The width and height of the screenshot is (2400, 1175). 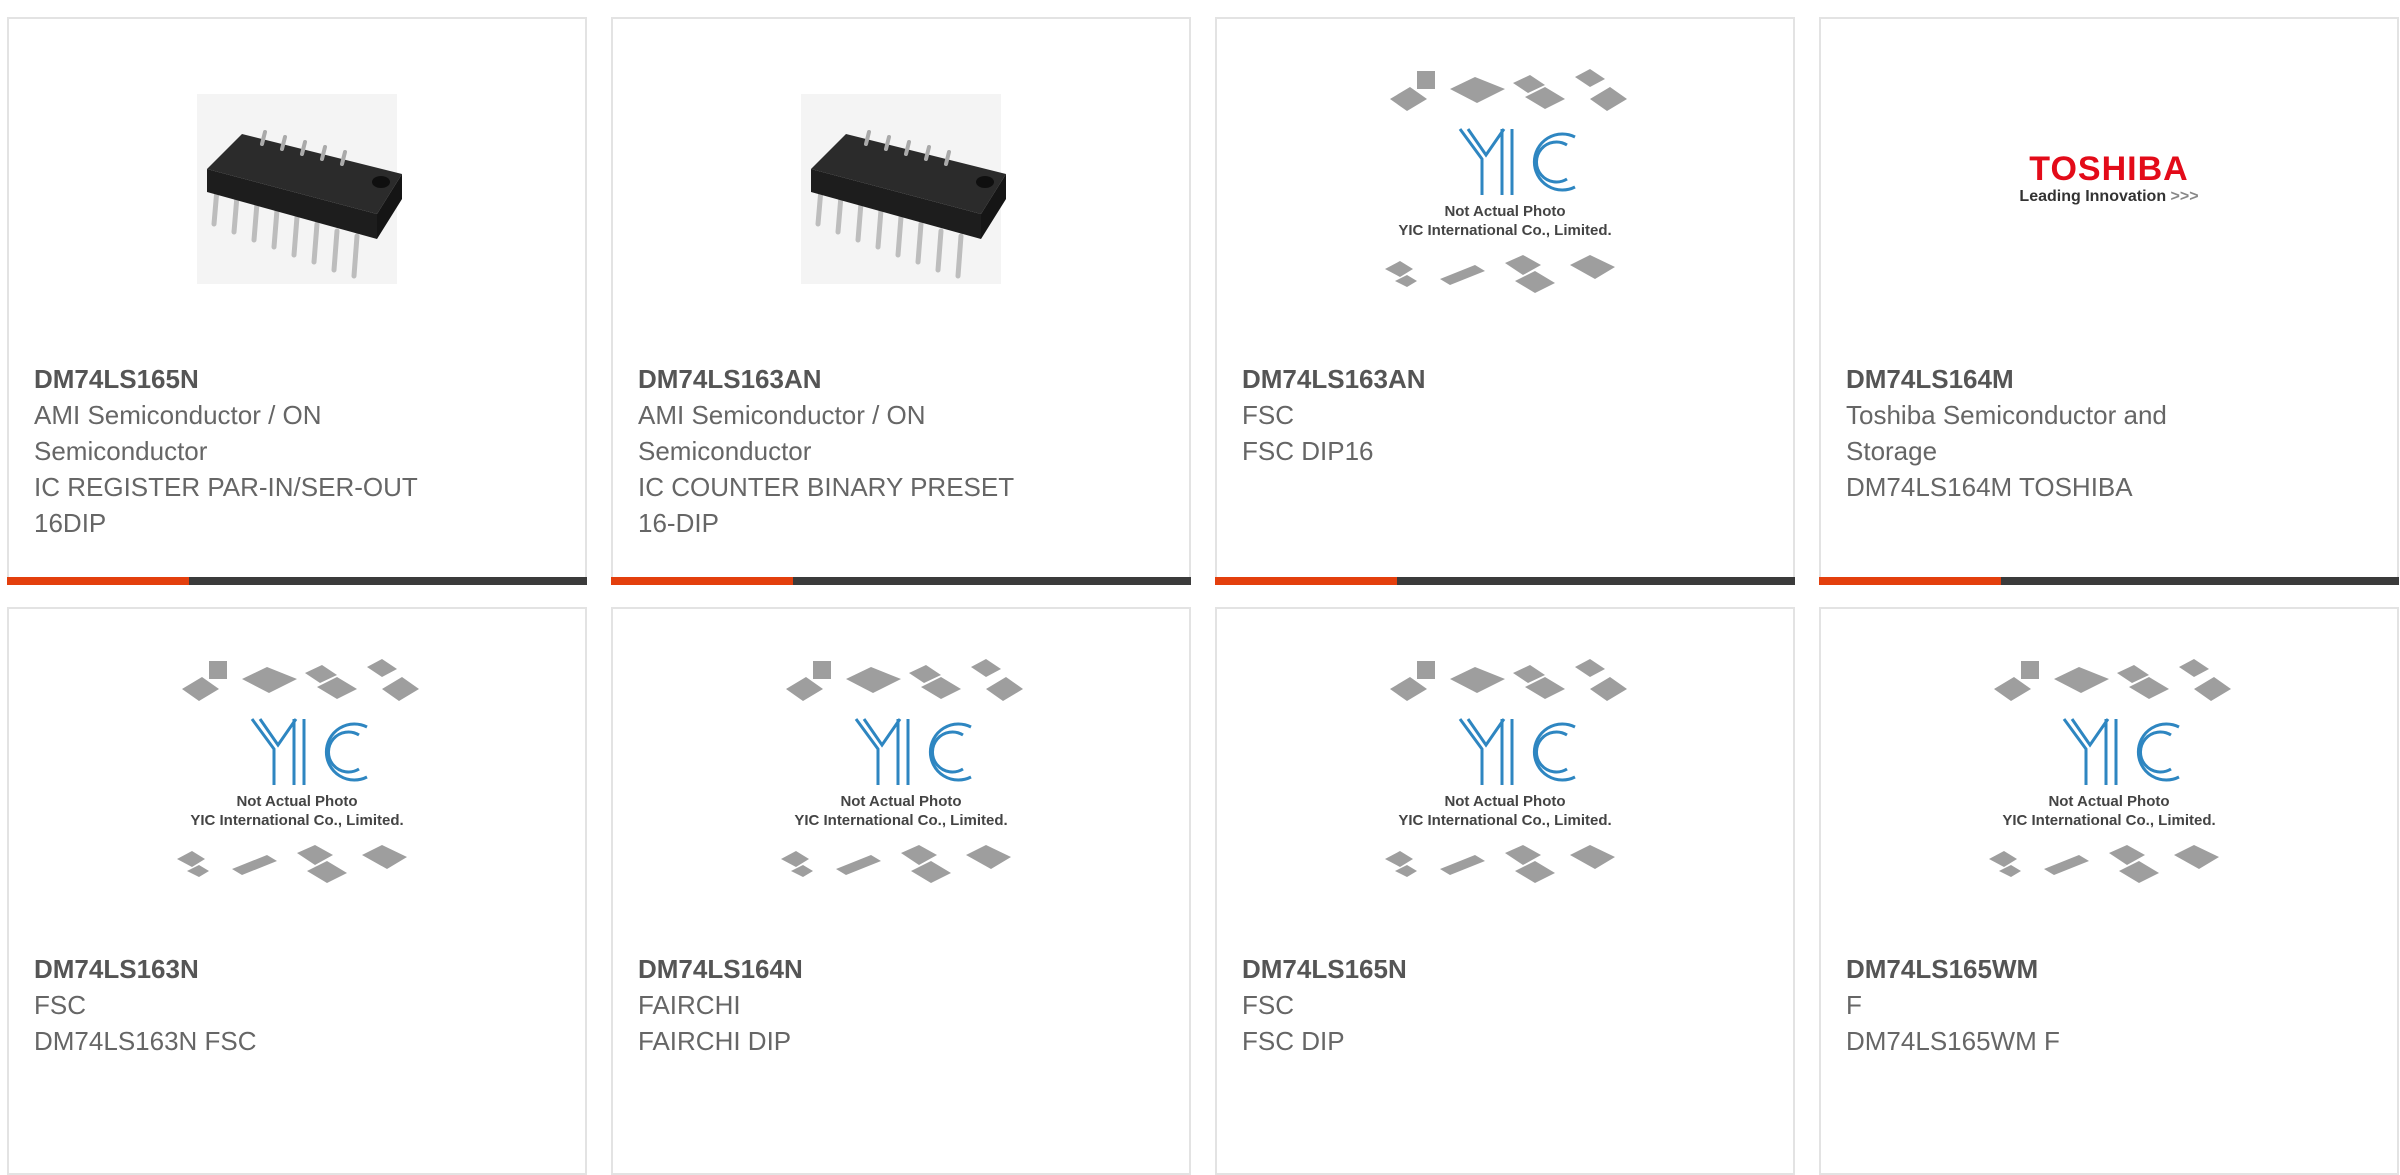 I want to click on product-info: DM74LS165WM F DM74LS165WM F, so click(x=2106, y=1005).